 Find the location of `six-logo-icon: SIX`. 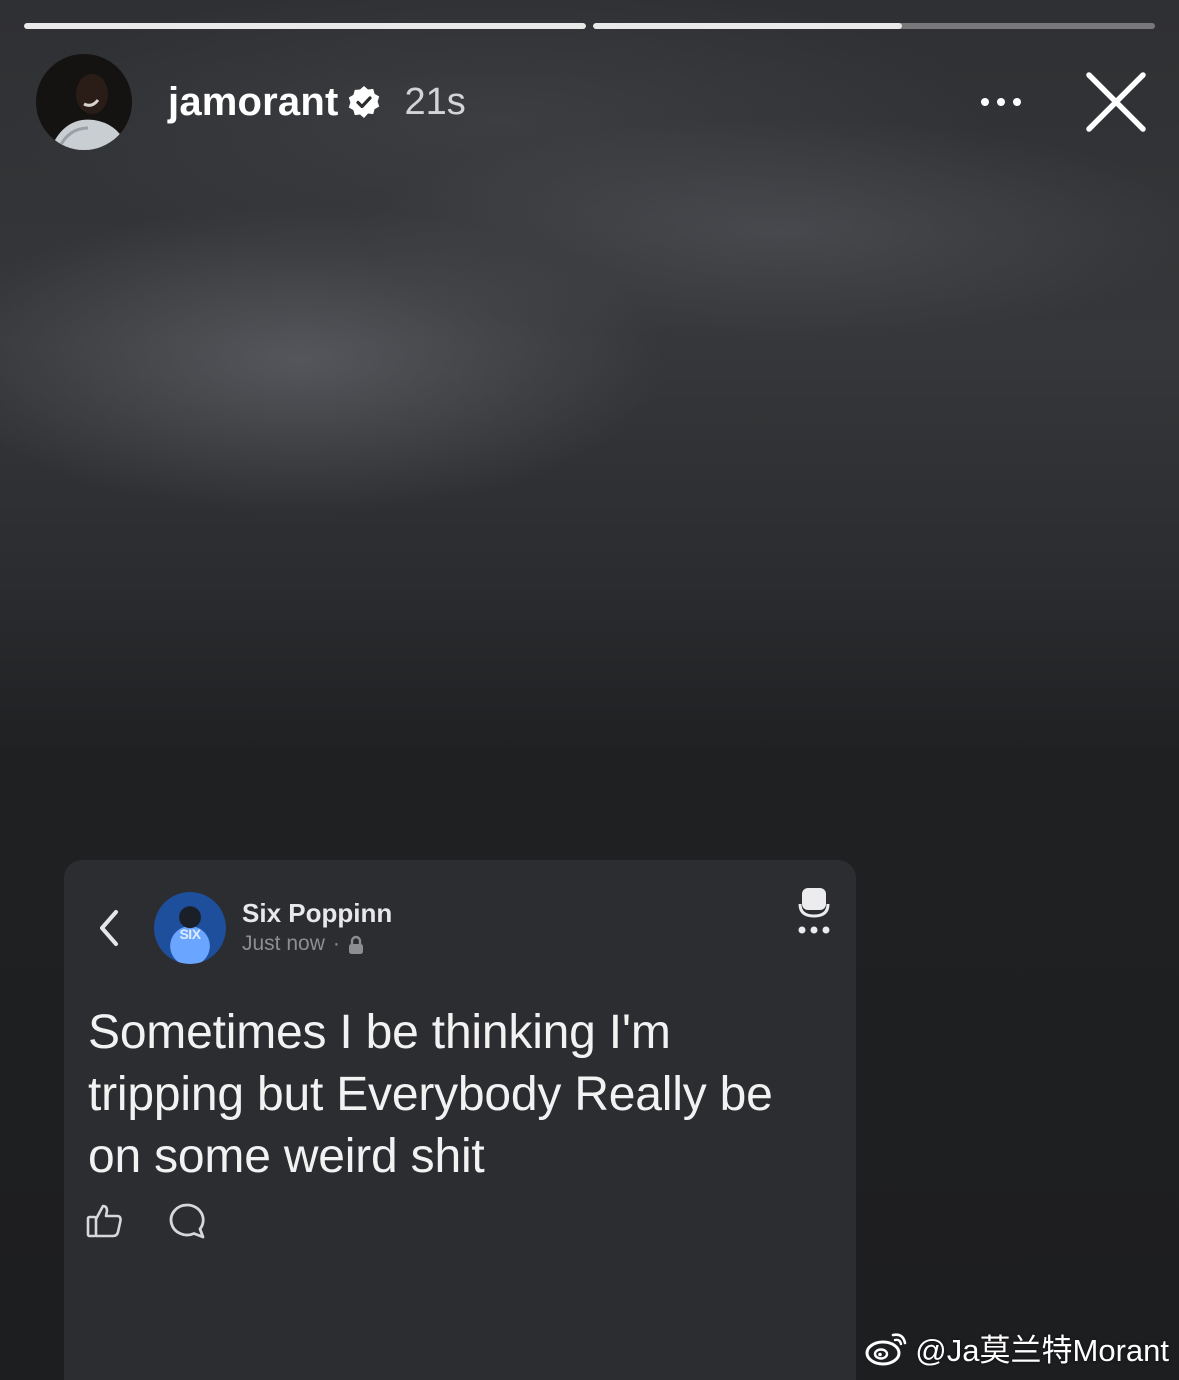

six-logo-icon: SIX is located at coordinates (190, 933).